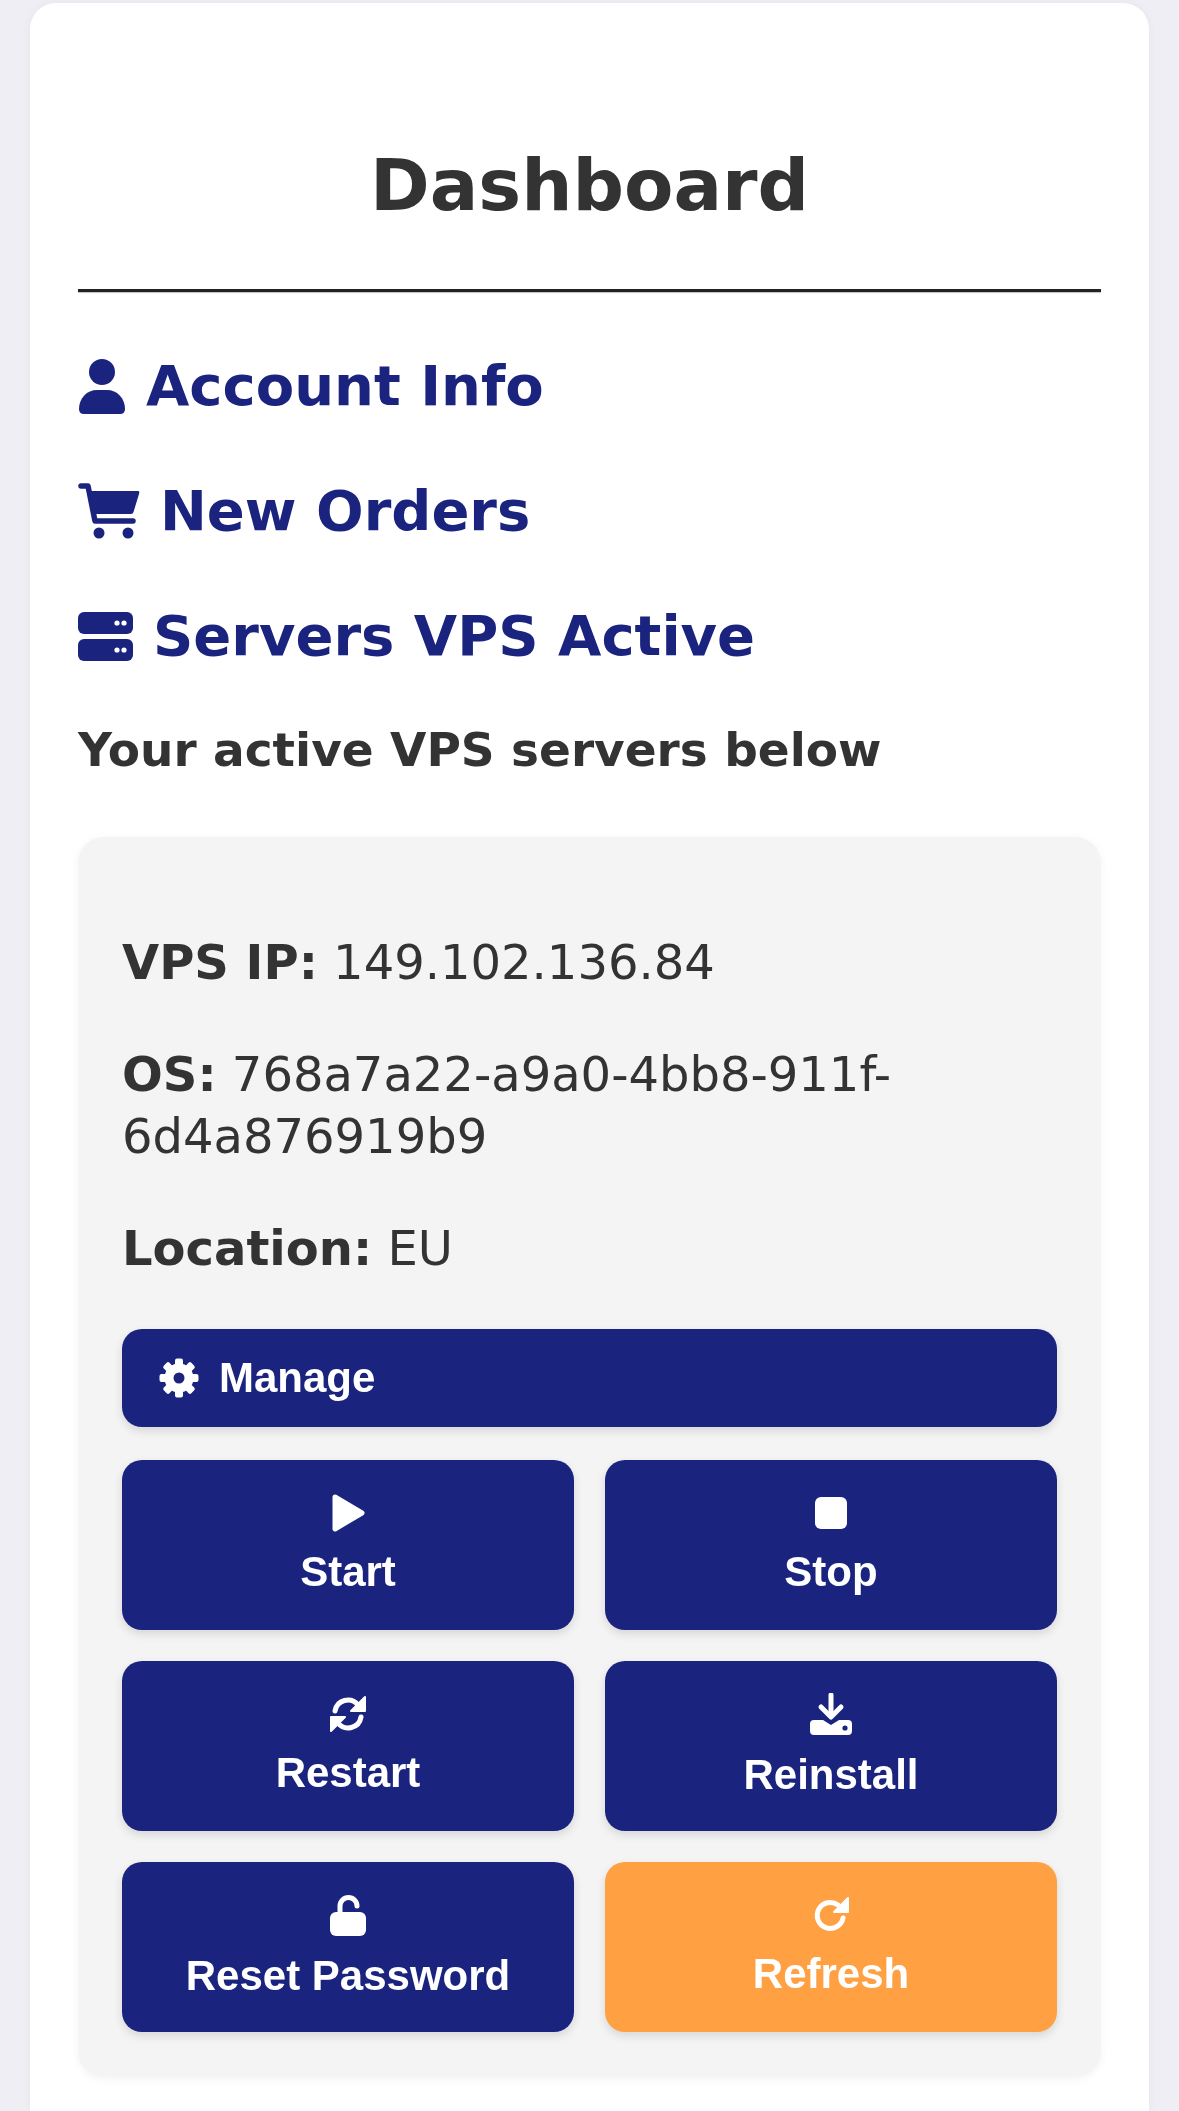  What do you see at coordinates (348, 1513) in the screenshot?
I see `play-icon` at bounding box center [348, 1513].